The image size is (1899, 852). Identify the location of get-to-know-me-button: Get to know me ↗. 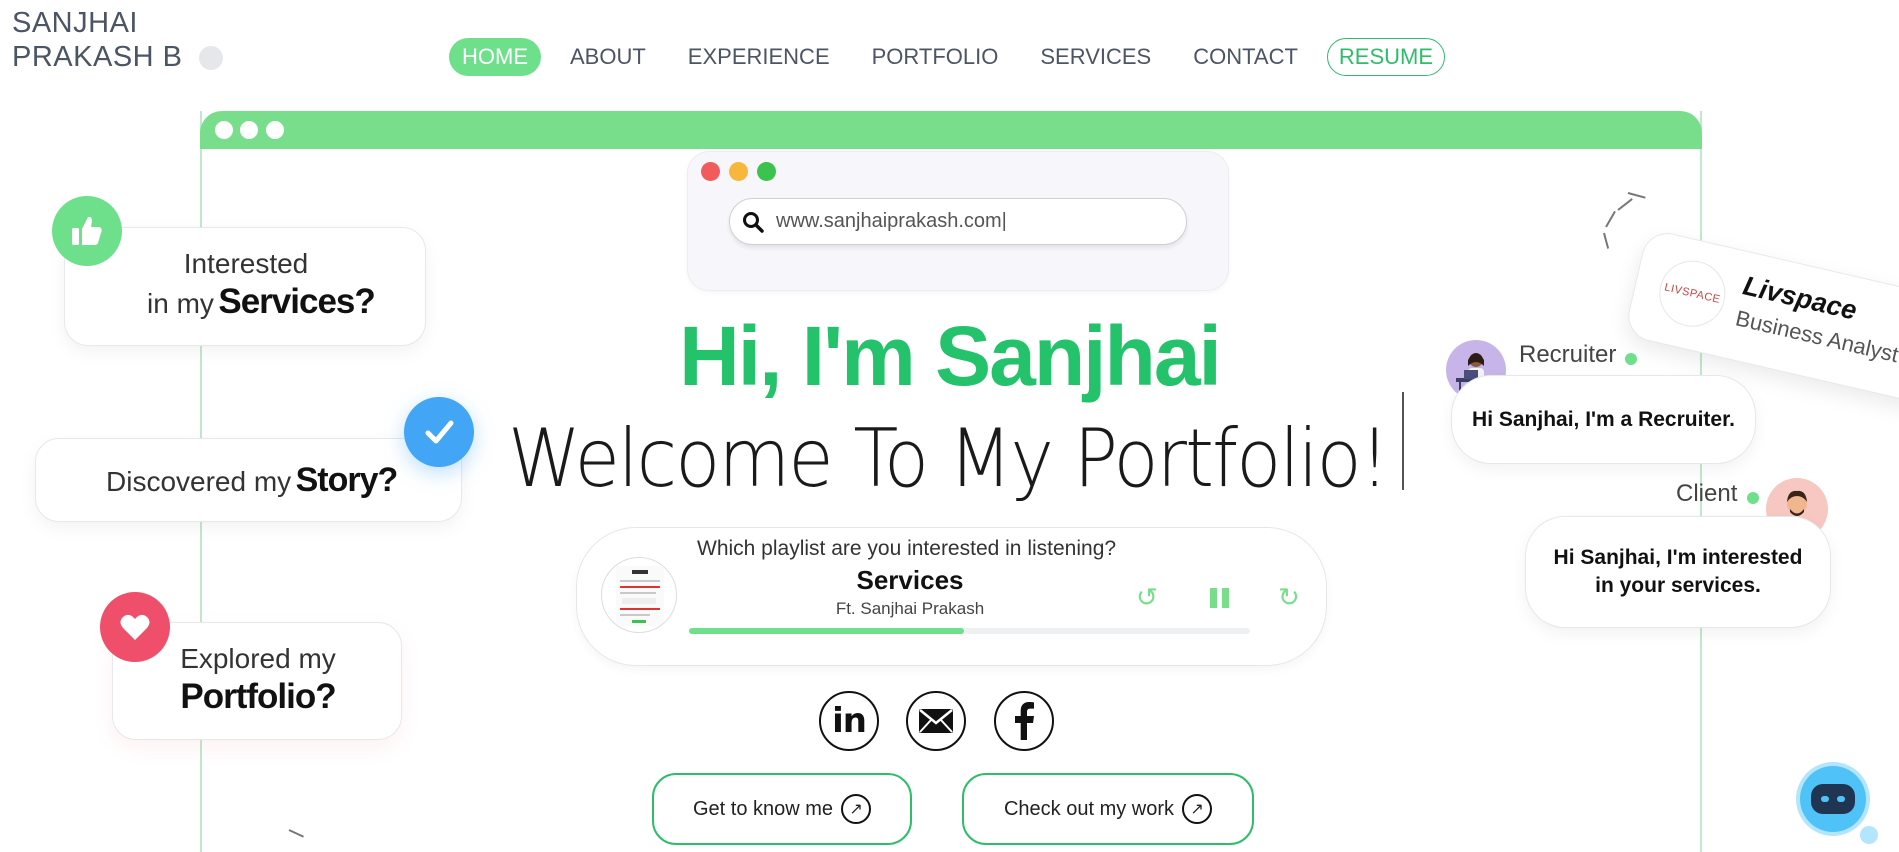
(782, 809).